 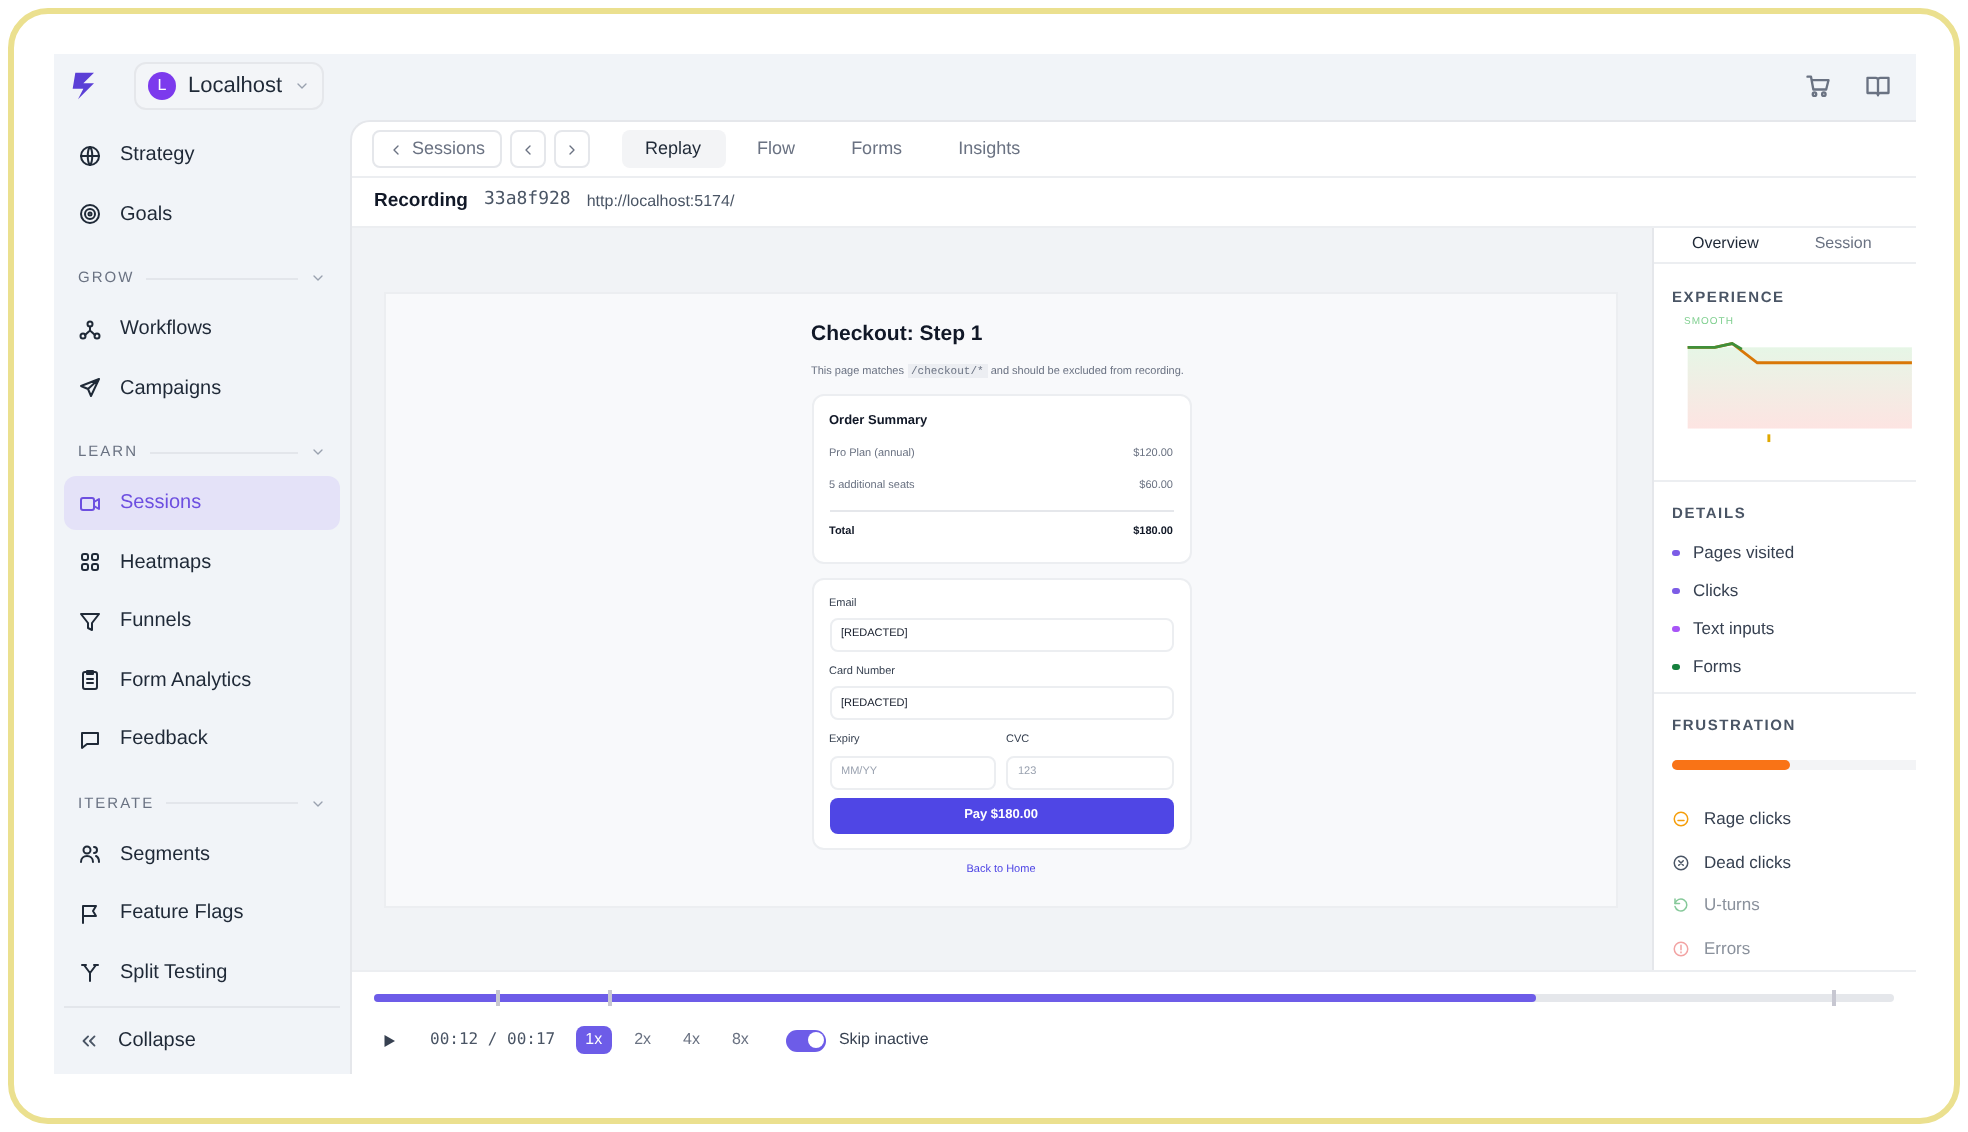 I want to click on nav-item: Goals, so click(x=202, y=214).